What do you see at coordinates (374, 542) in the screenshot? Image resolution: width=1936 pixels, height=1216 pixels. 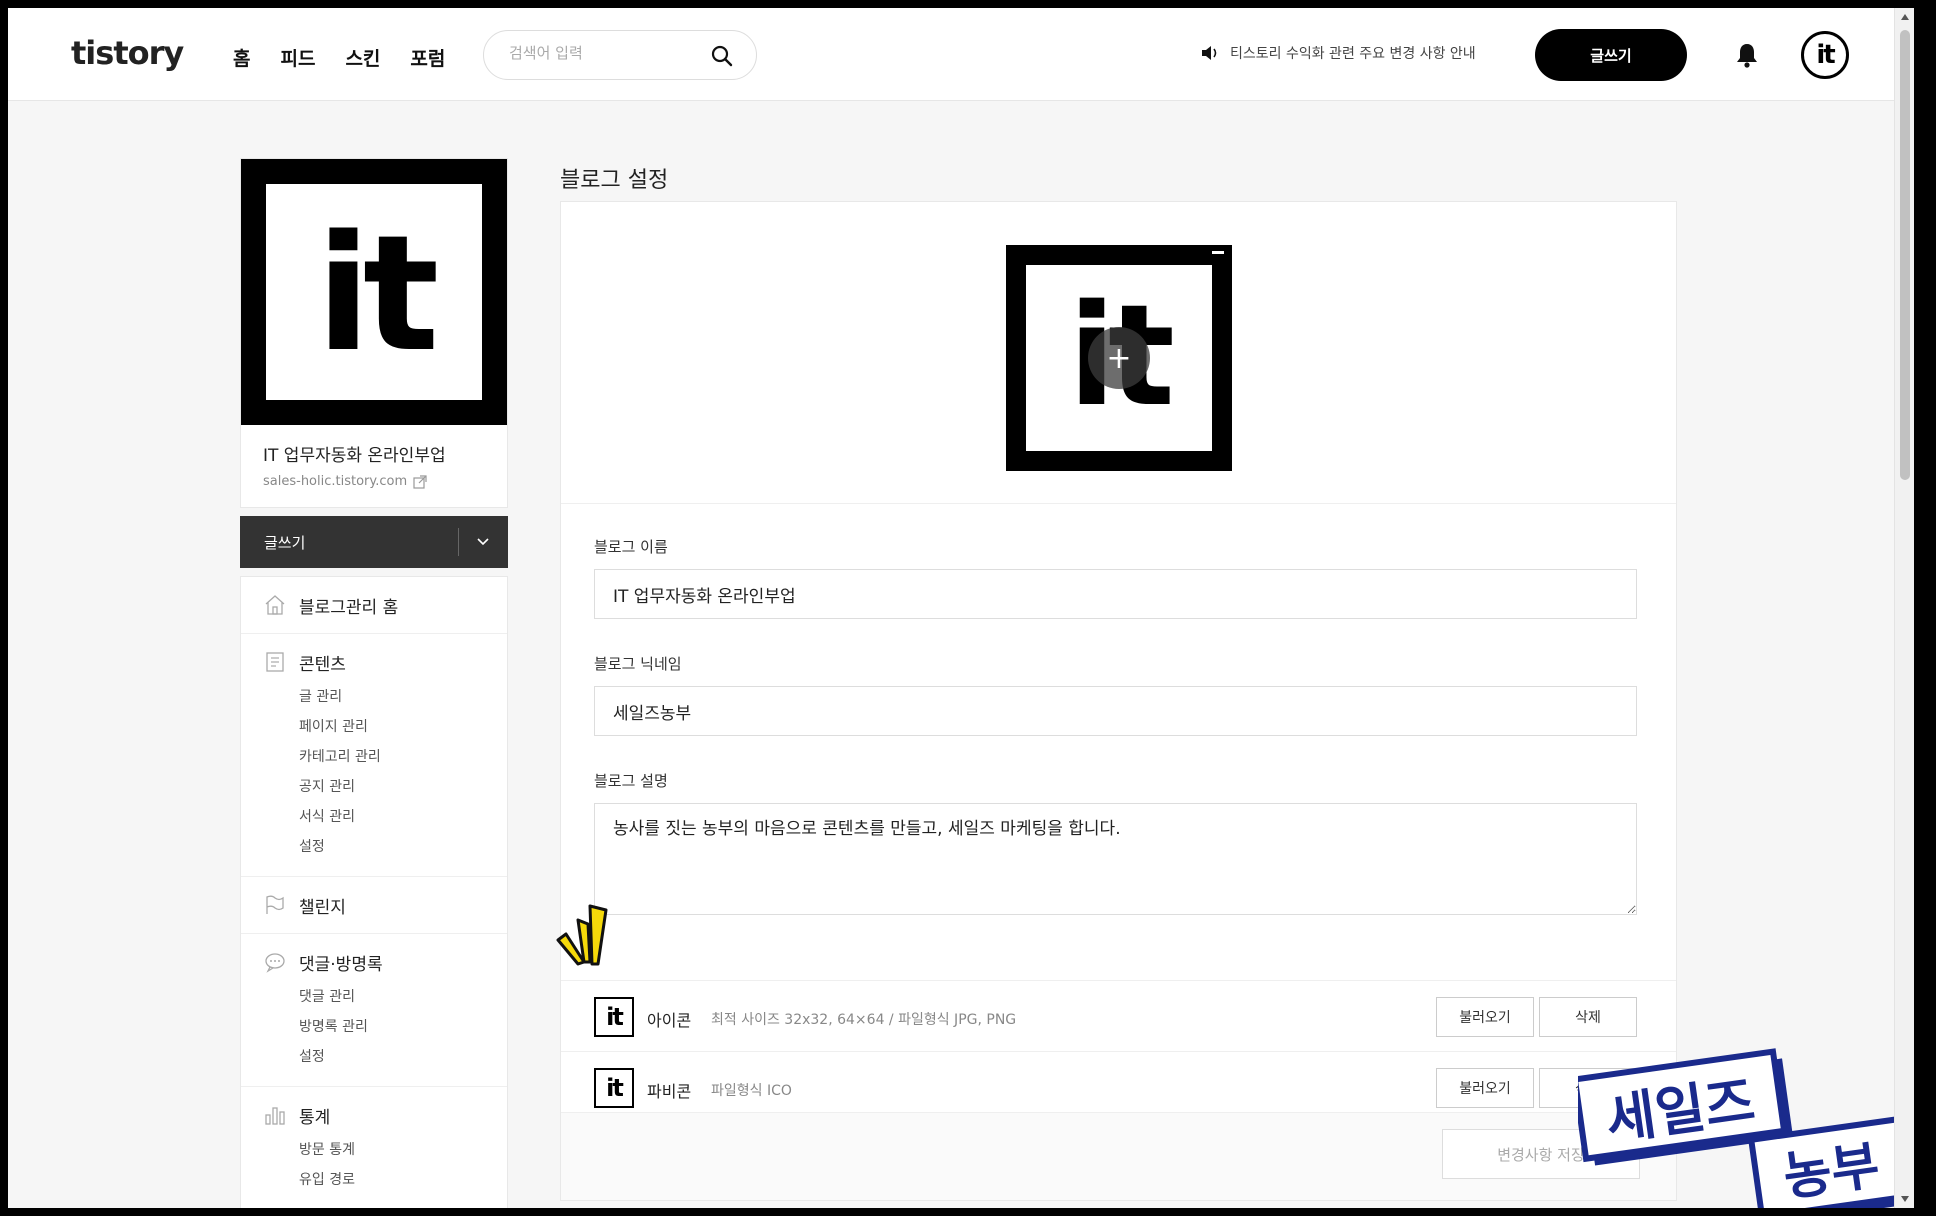 I see `sidebar-write-button: 글쓰기` at bounding box center [374, 542].